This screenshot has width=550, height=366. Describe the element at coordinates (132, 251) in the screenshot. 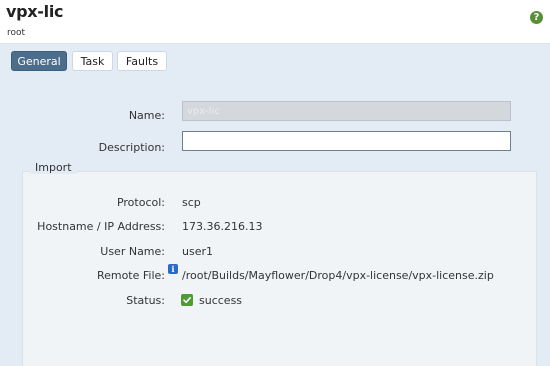

I see `username-label: User Name:` at that location.